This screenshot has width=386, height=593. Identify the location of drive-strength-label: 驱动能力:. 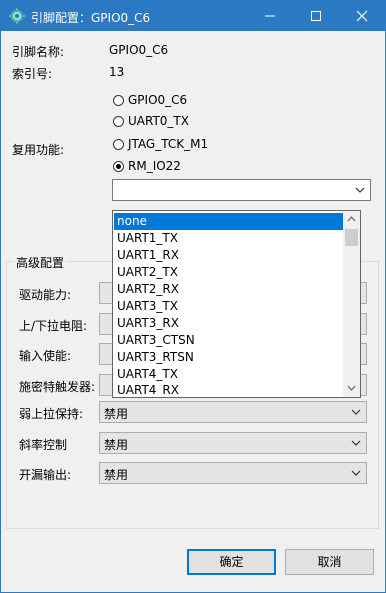
(45, 295).